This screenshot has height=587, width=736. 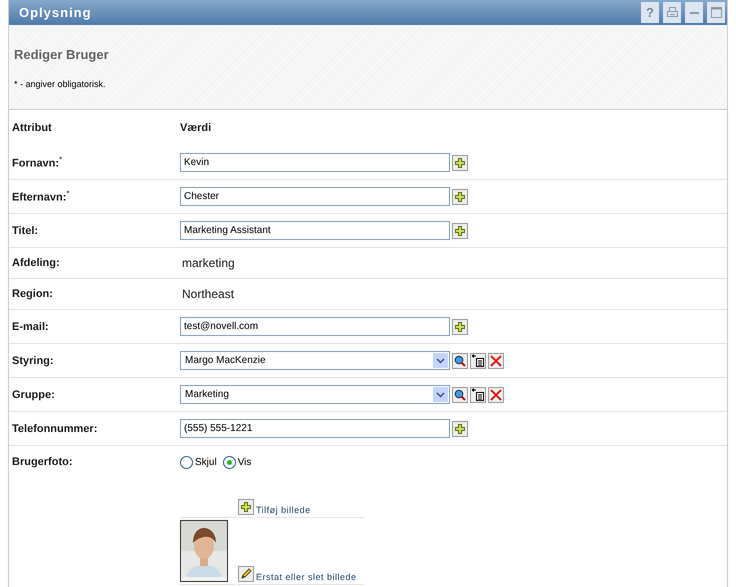 I want to click on column-header: Værdi, so click(x=196, y=128).